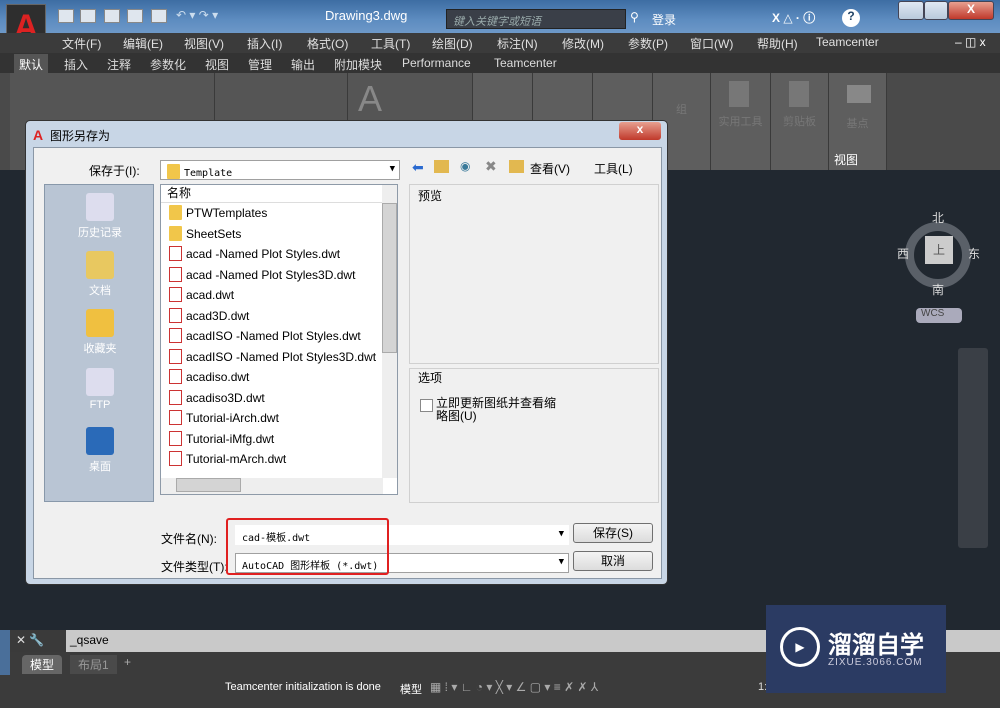  I want to click on menu-modify: 修改(M), so click(583, 43).